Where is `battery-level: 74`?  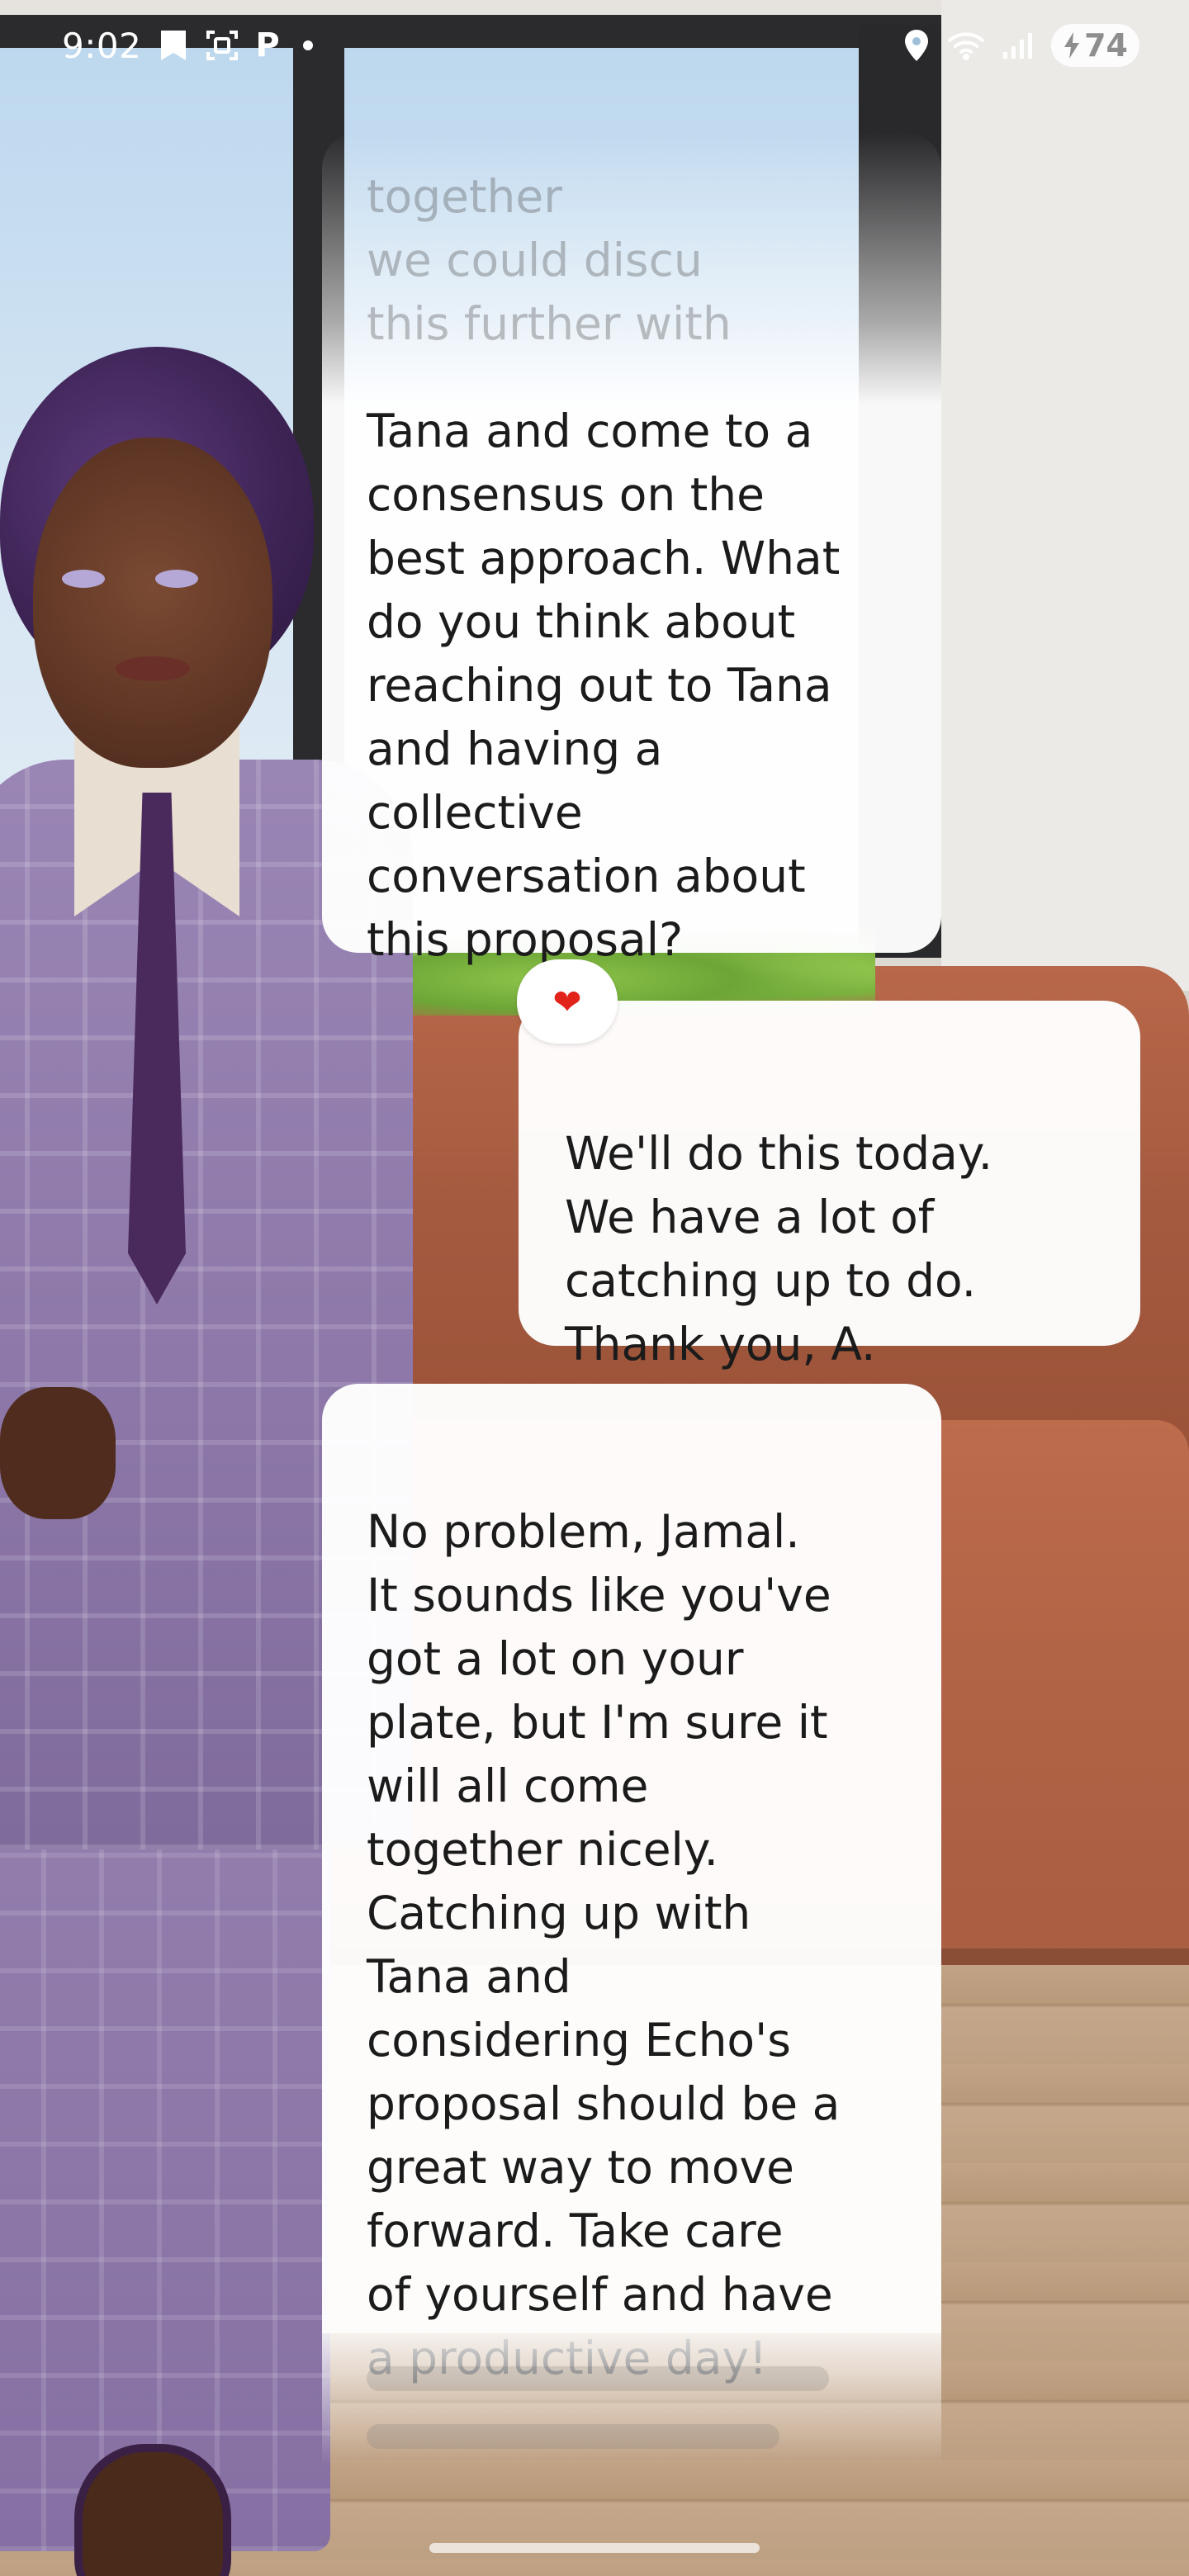 battery-level: 74 is located at coordinates (1106, 45).